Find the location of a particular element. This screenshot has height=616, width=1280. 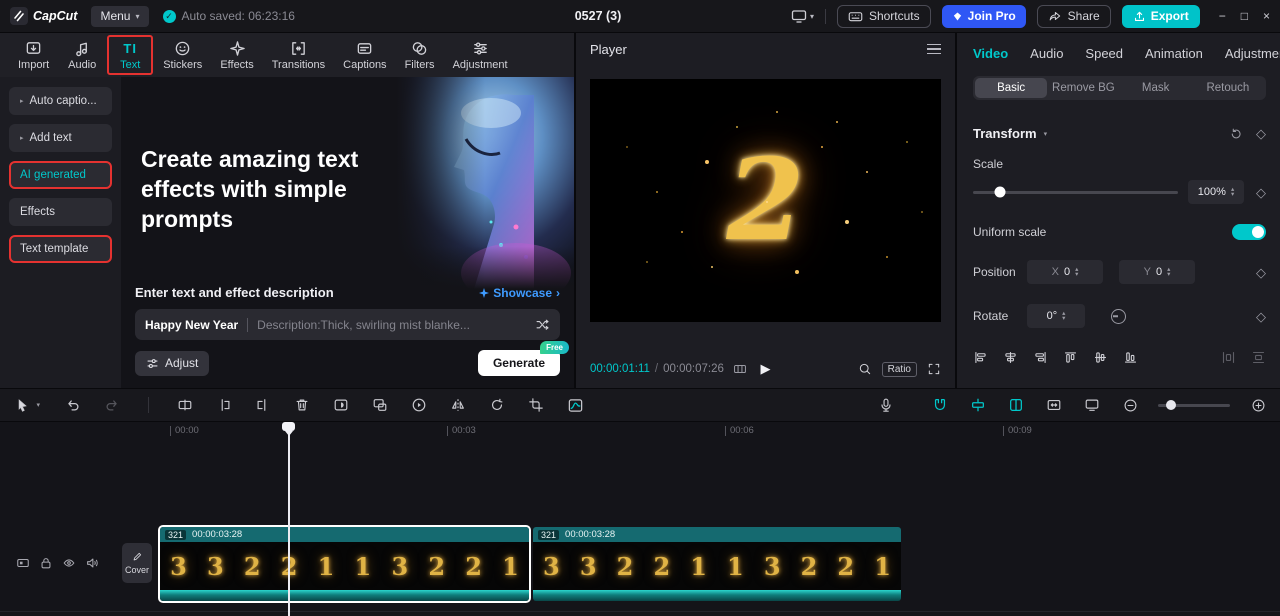

tab-speed: Speed is located at coordinates (1104, 53).